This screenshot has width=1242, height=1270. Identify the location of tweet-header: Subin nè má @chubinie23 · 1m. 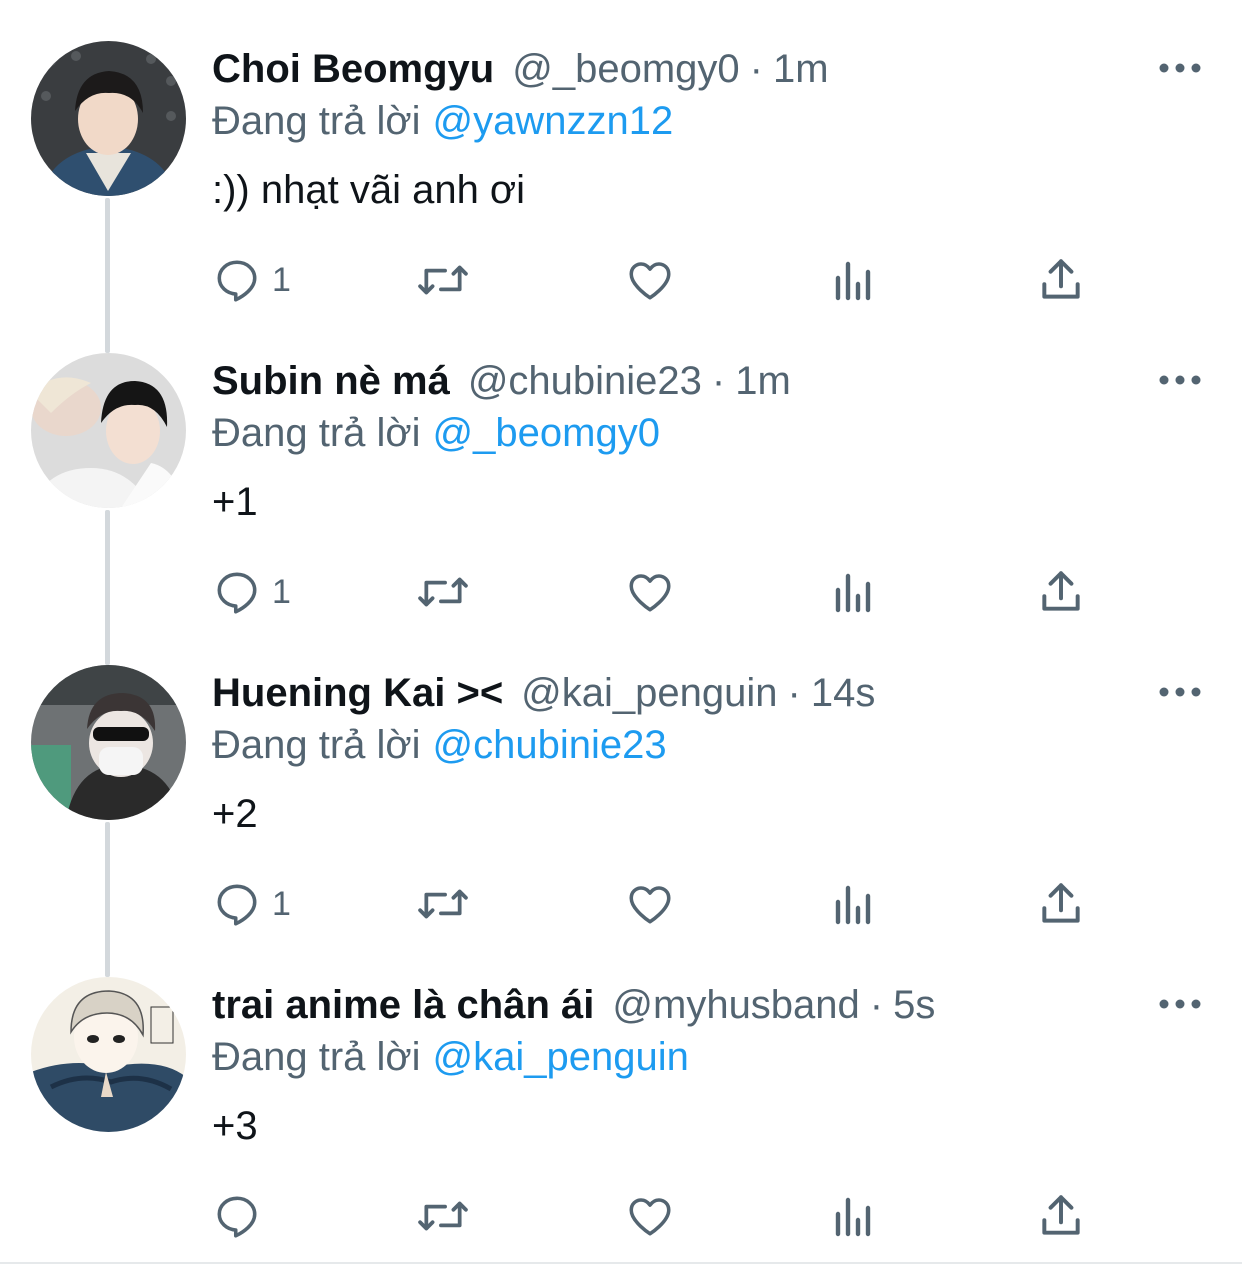
(501, 381).